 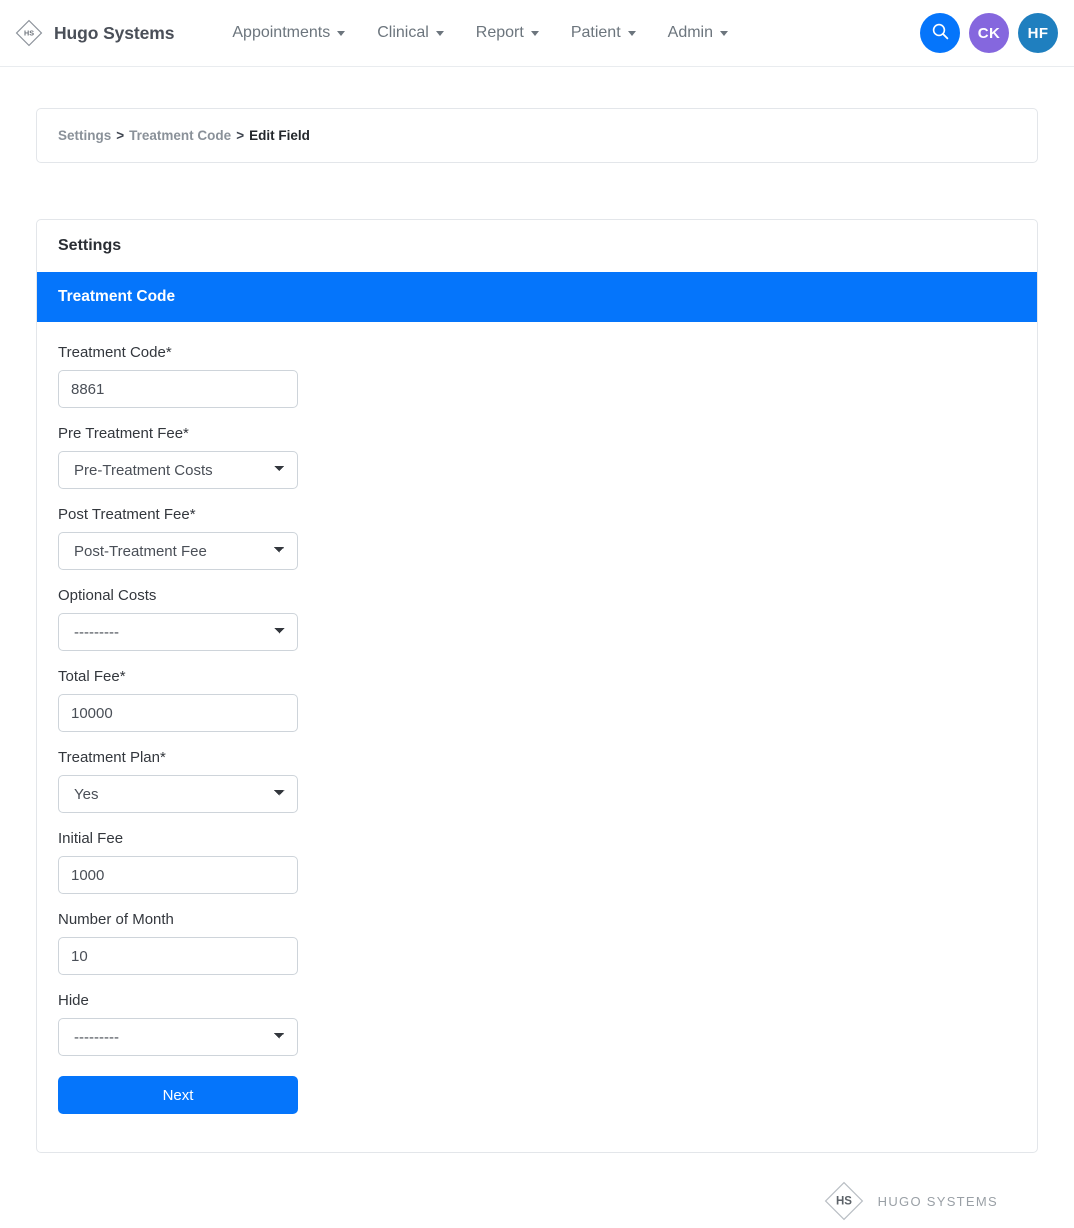 What do you see at coordinates (90, 245) in the screenshot?
I see `page-title: Settings` at bounding box center [90, 245].